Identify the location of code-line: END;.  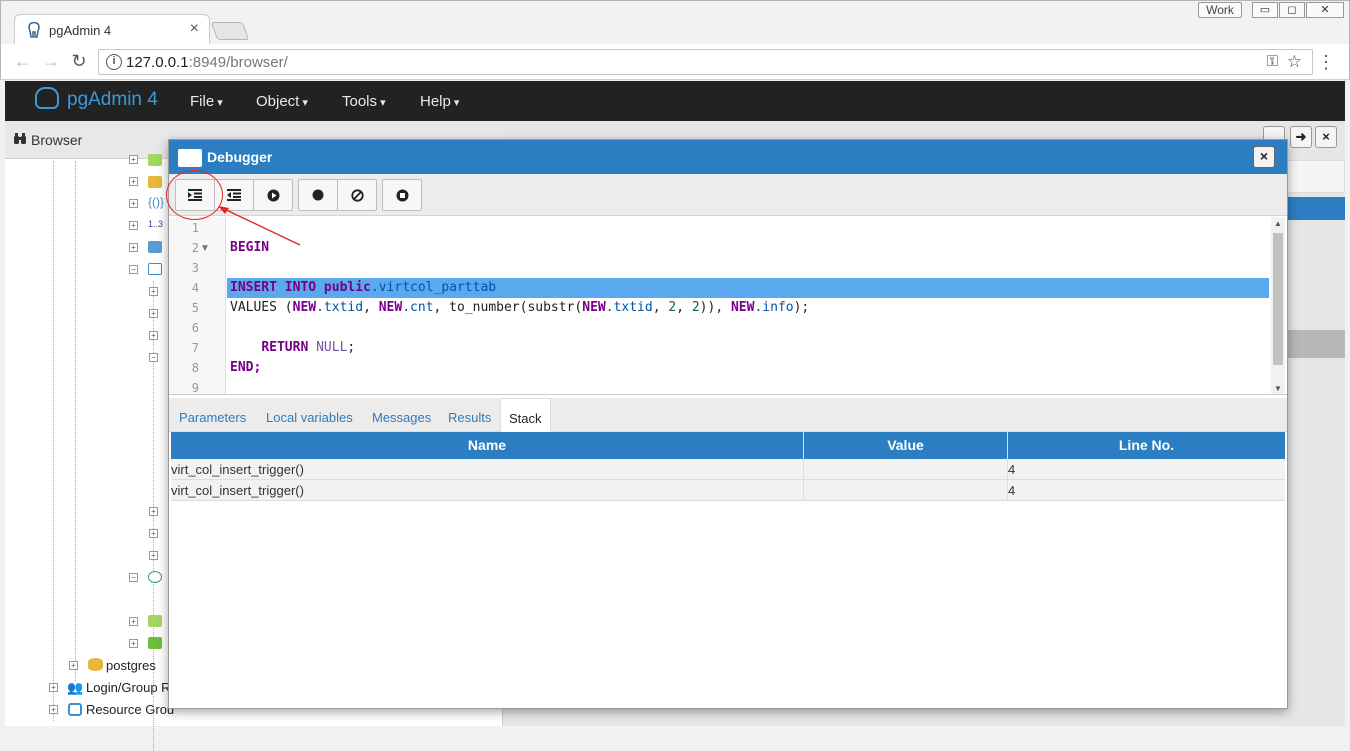
(246, 367).